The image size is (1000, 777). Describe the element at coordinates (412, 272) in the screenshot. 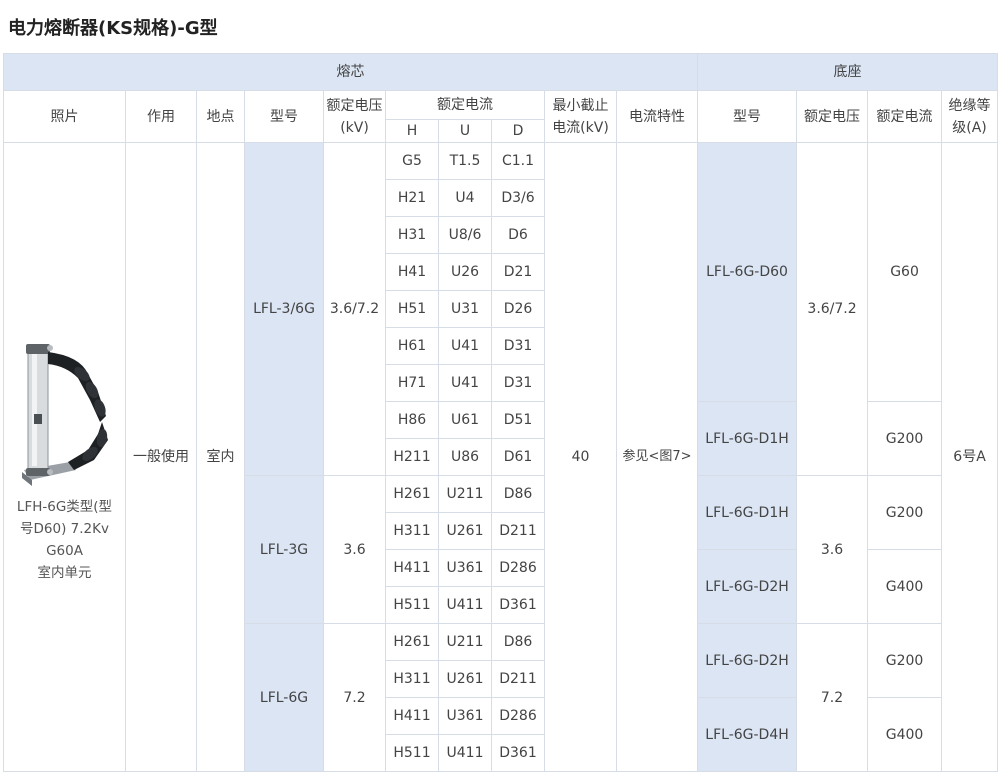

I see `current-h-cell: H41` at that location.